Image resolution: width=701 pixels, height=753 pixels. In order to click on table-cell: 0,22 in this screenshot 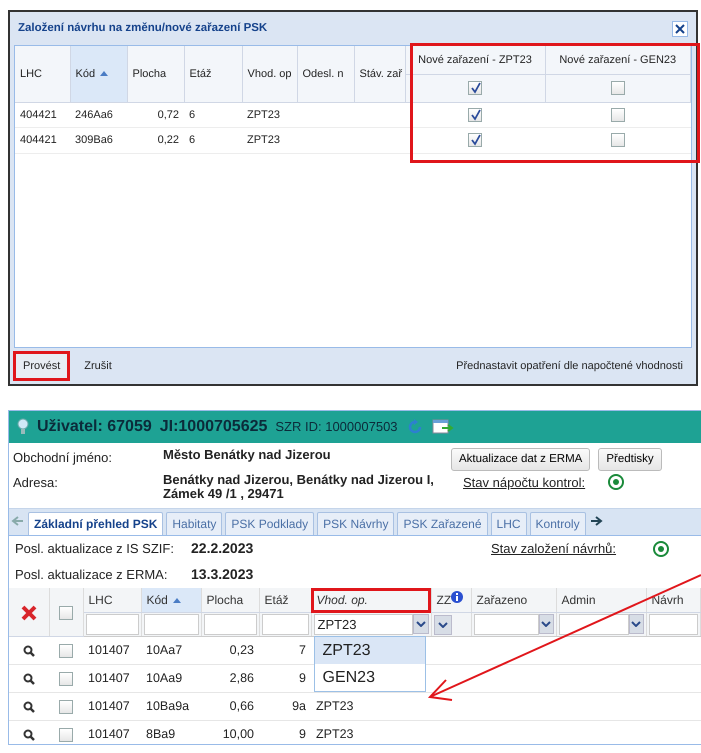, I will do `click(168, 140)`.